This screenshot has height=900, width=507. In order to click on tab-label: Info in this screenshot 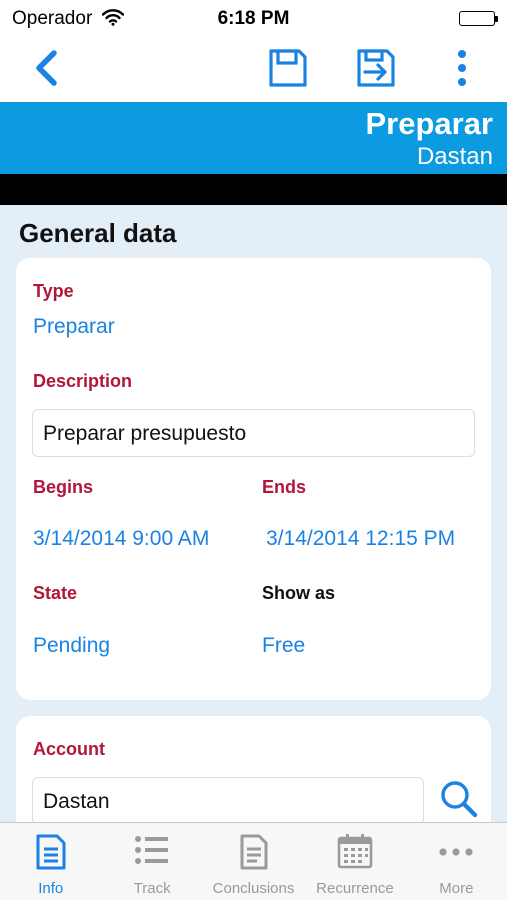, I will do `click(51, 888)`.